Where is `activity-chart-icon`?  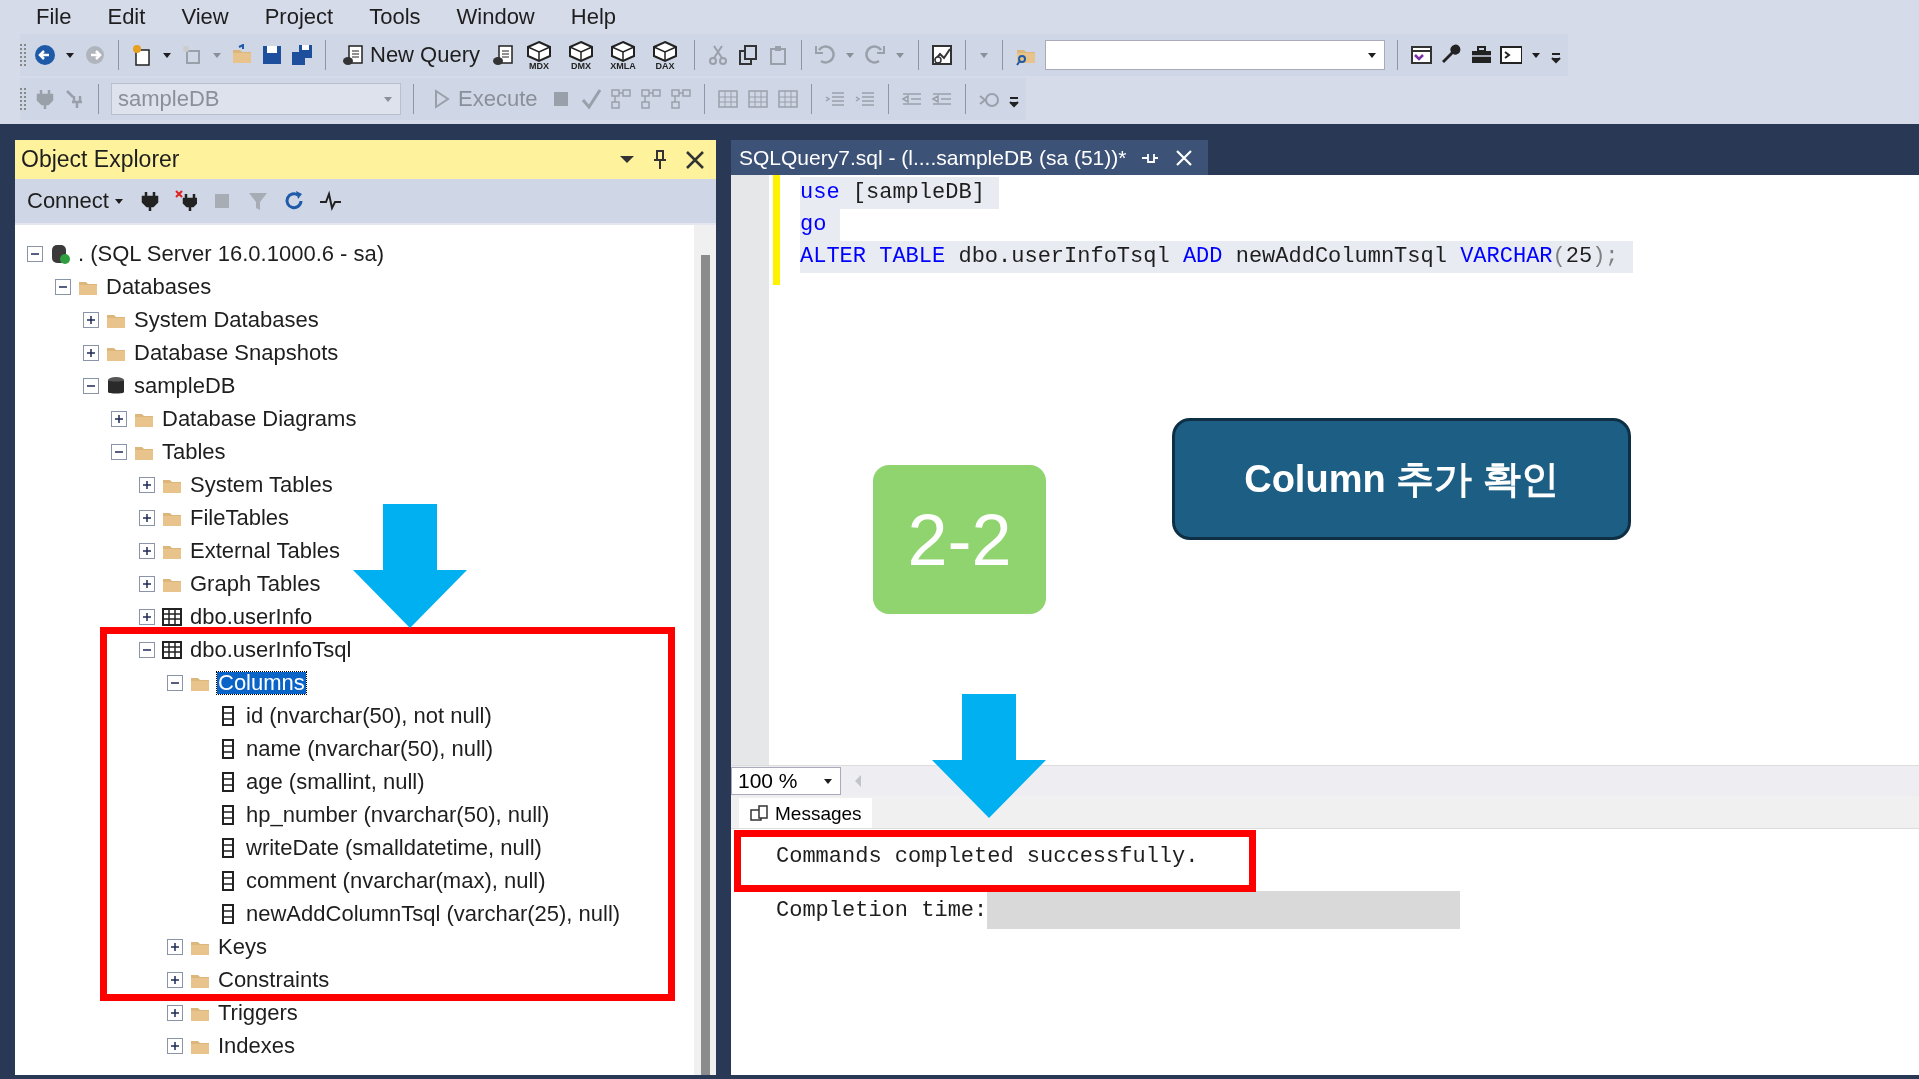
activity-chart-icon is located at coordinates (942, 55).